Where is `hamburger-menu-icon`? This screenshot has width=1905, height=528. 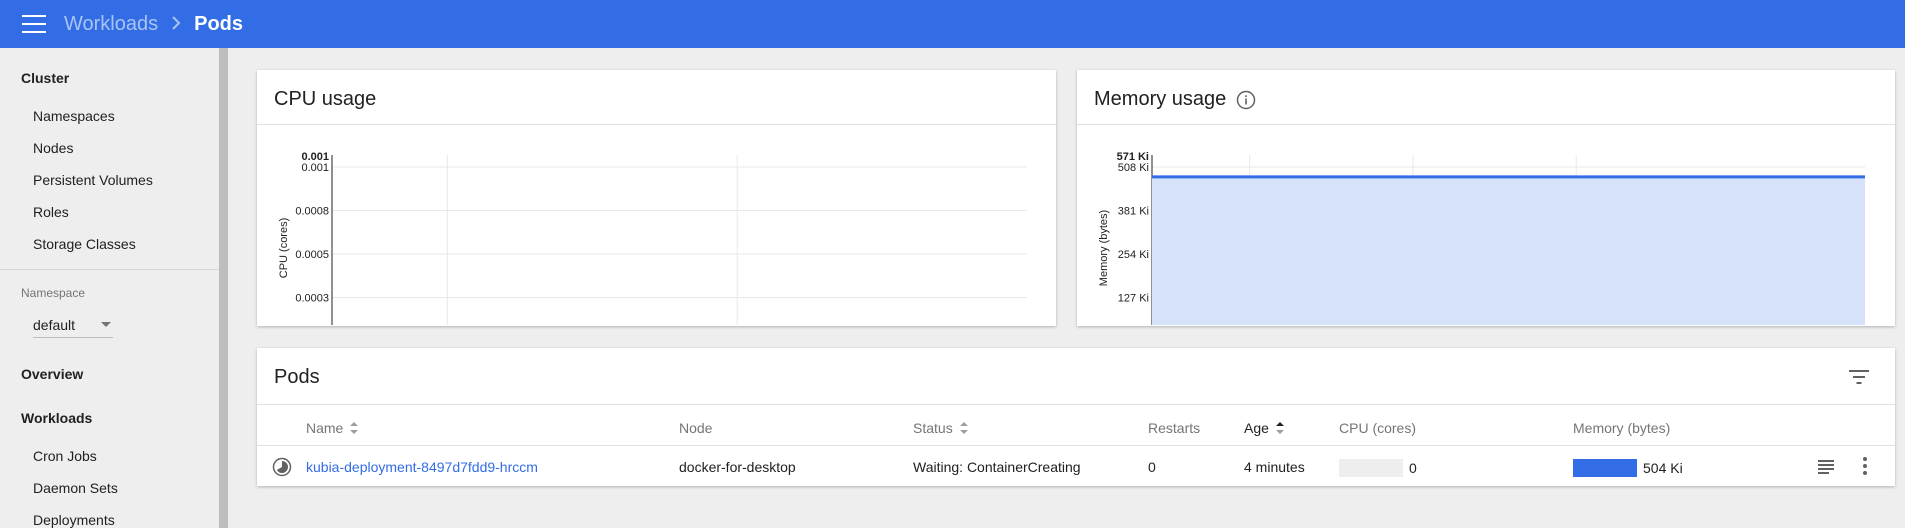
hamburger-menu-icon is located at coordinates (34, 24).